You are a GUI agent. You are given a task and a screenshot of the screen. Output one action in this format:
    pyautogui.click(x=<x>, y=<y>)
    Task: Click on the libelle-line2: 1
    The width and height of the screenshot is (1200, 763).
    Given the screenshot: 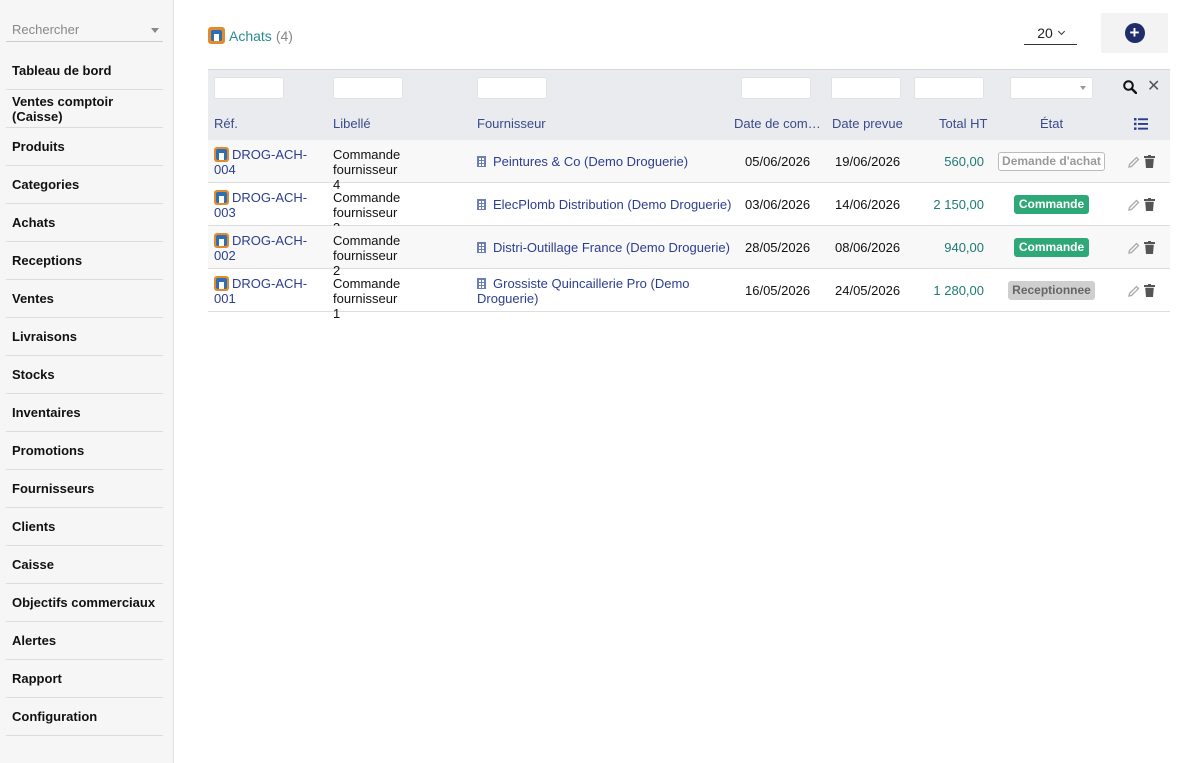 What is the action you would take?
    pyautogui.click(x=337, y=313)
    